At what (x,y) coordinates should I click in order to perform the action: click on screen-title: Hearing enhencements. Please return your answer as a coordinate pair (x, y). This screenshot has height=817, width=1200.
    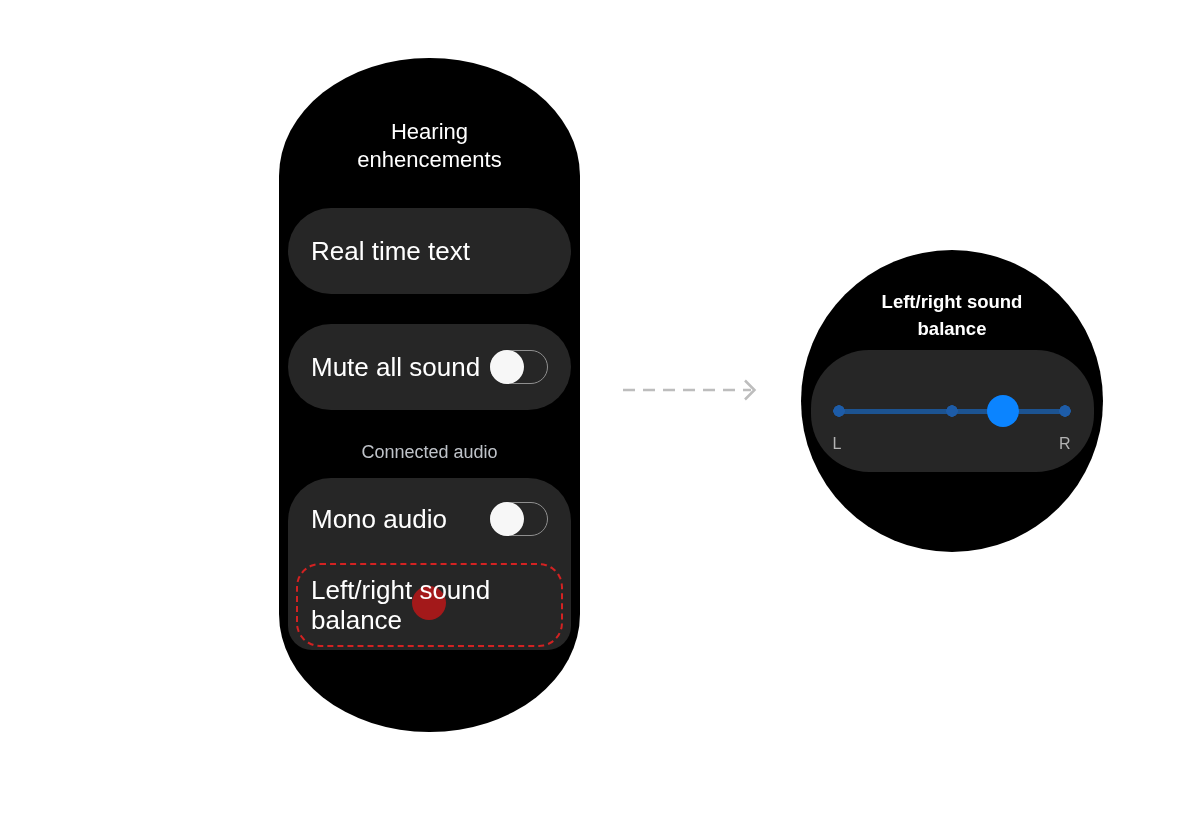
    Looking at the image, I should click on (429, 146).